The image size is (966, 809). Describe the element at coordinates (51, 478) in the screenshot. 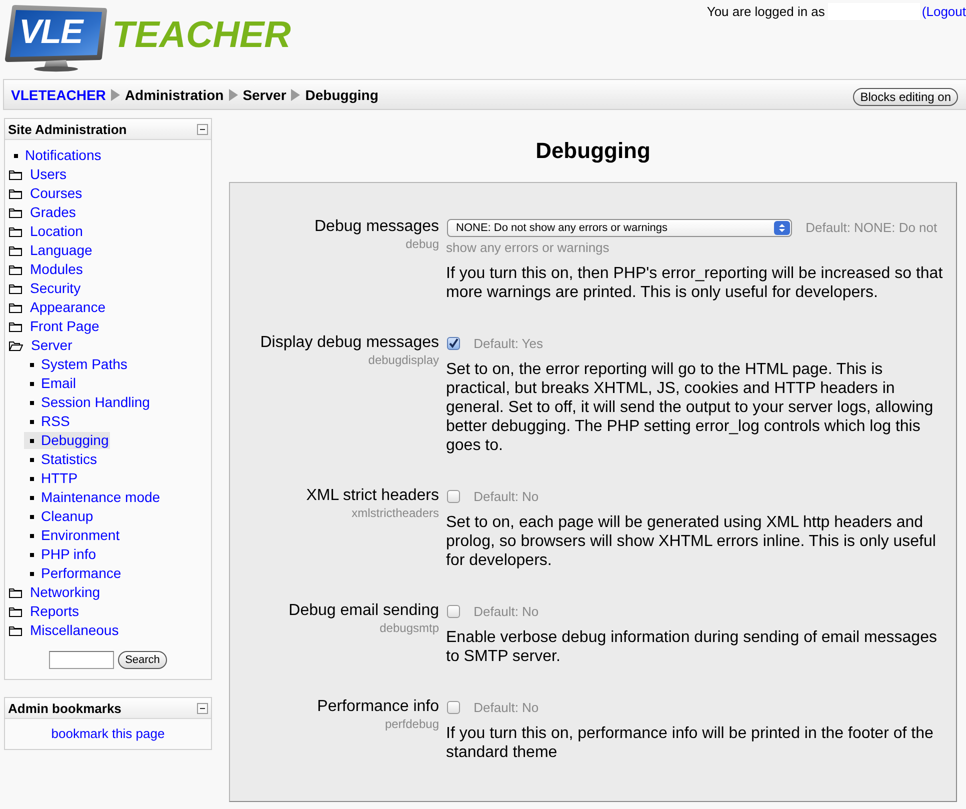

I see `nav-link: HTTP` at that location.